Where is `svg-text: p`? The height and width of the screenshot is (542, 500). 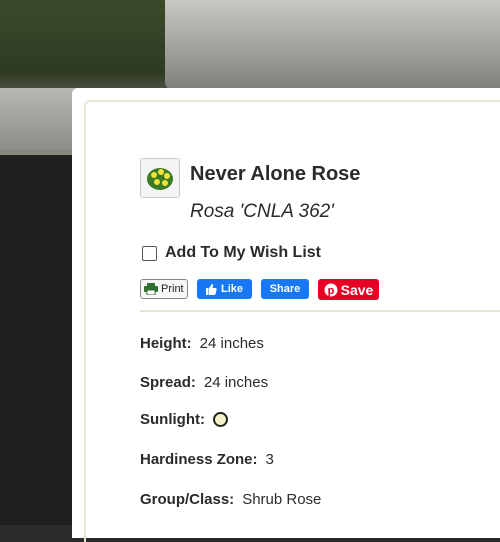 svg-text: p is located at coordinates (330, 291).